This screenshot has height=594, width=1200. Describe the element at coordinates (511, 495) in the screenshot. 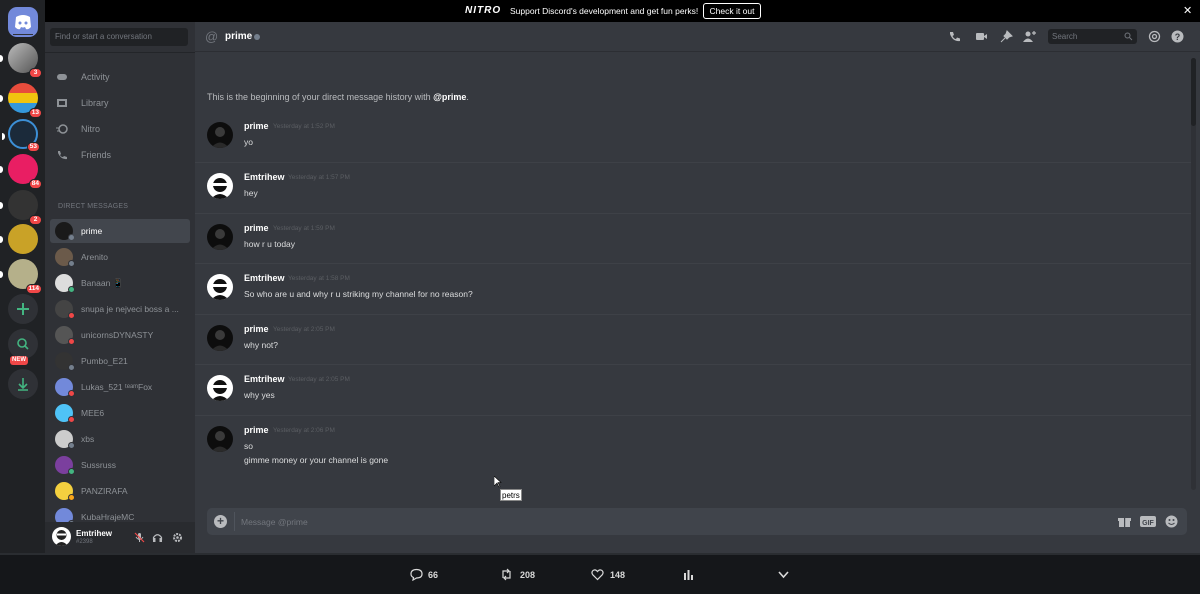

I see `tooltip: petrs` at that location.